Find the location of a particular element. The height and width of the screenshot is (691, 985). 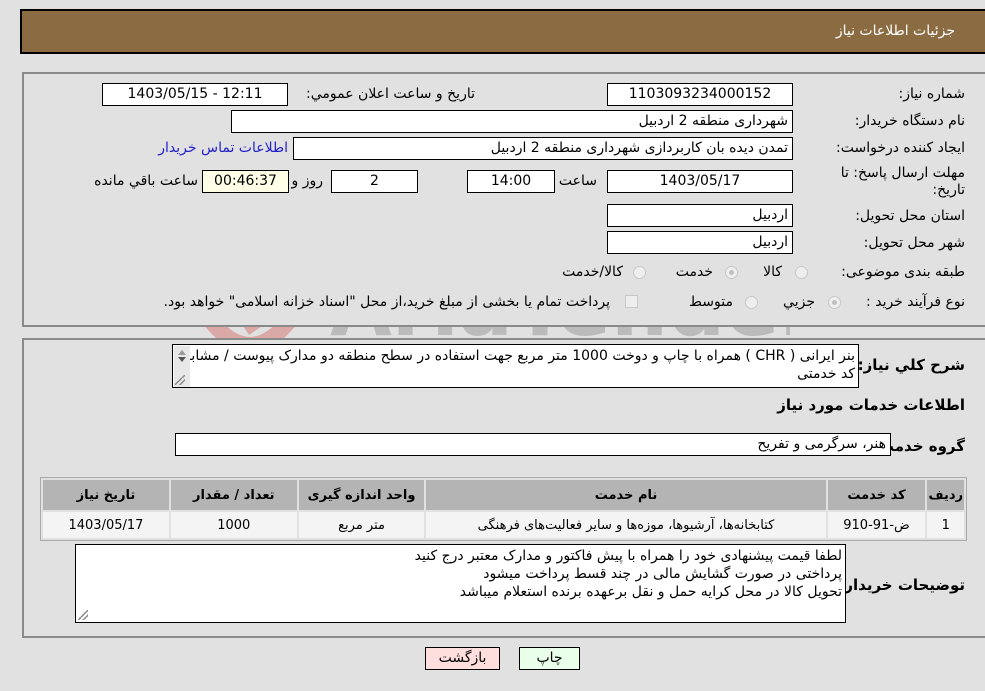

cell-service-code: ض-91-910 is located at coordinates (876, 525).